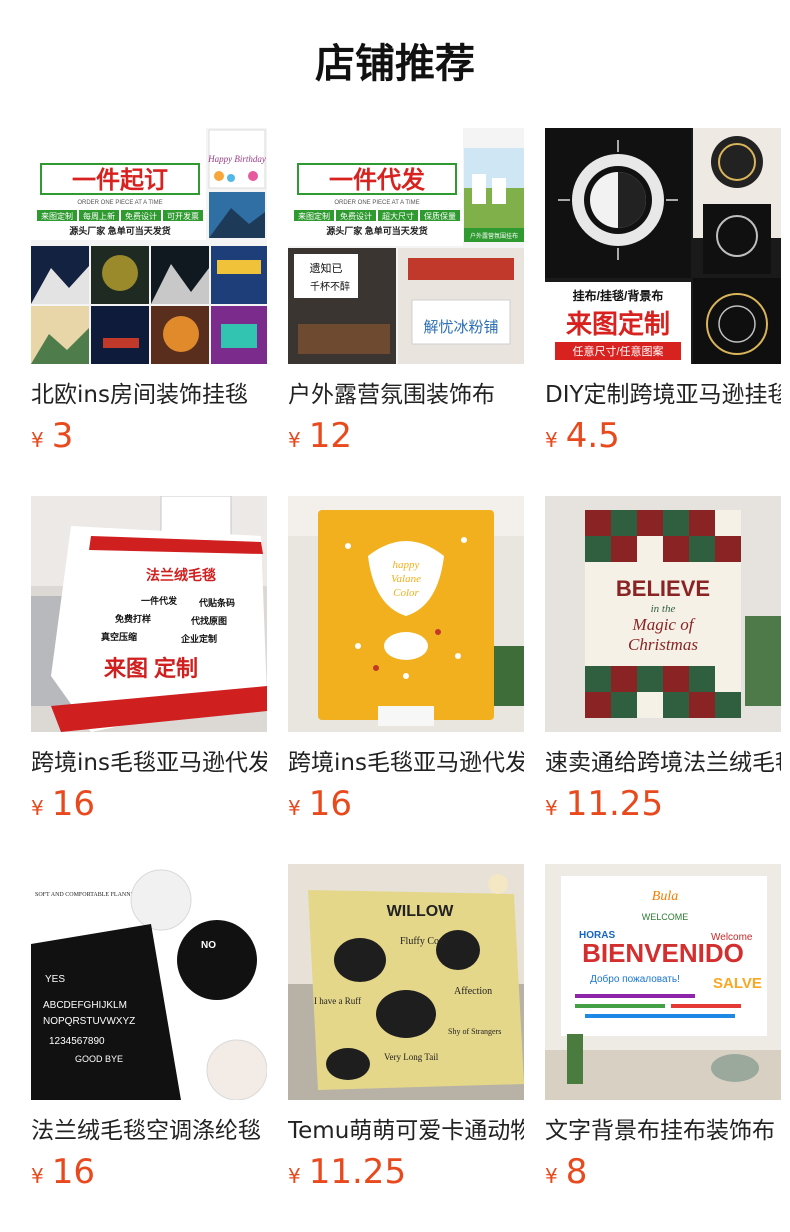 The width and height of the screenshot is (790, 1232). What do you see at coordinates (159, 600) in the screenshot?
I see `svg-text: 一件代发` at bounding box center [159, 600].